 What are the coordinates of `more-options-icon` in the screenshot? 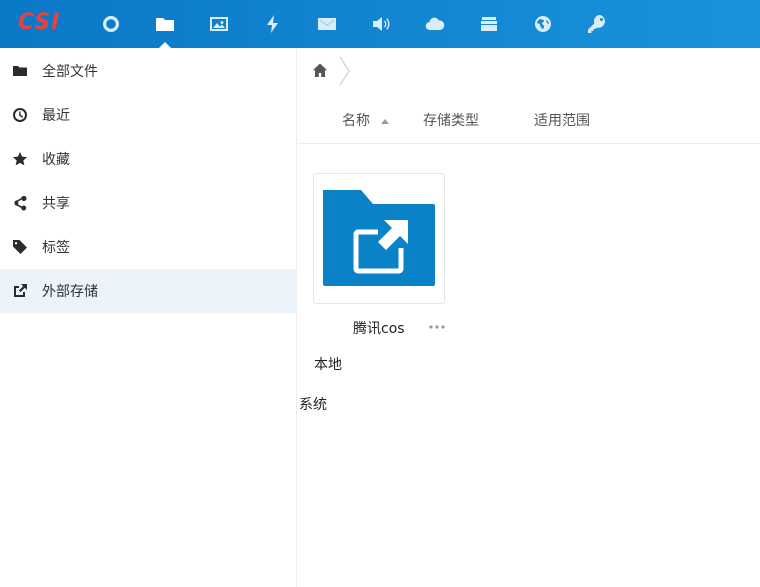 It's located at (437, 327).